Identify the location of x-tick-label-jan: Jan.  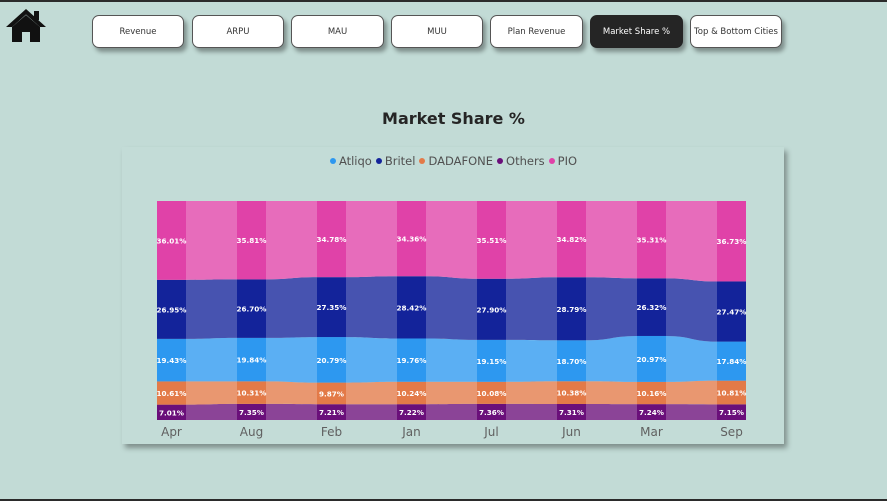
(411, 432).